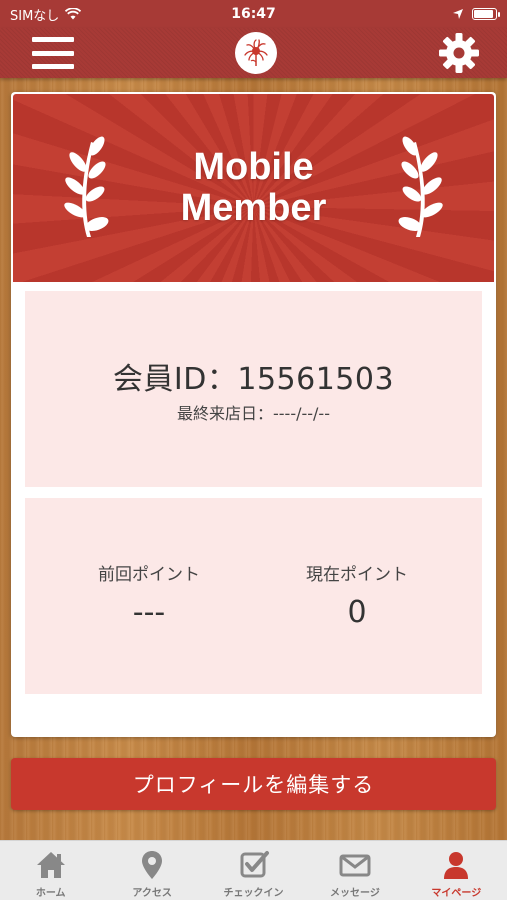 This screenshot has height=900, width=507. I want to click on current-points: 現在ポイント 0, so click(357, 595).